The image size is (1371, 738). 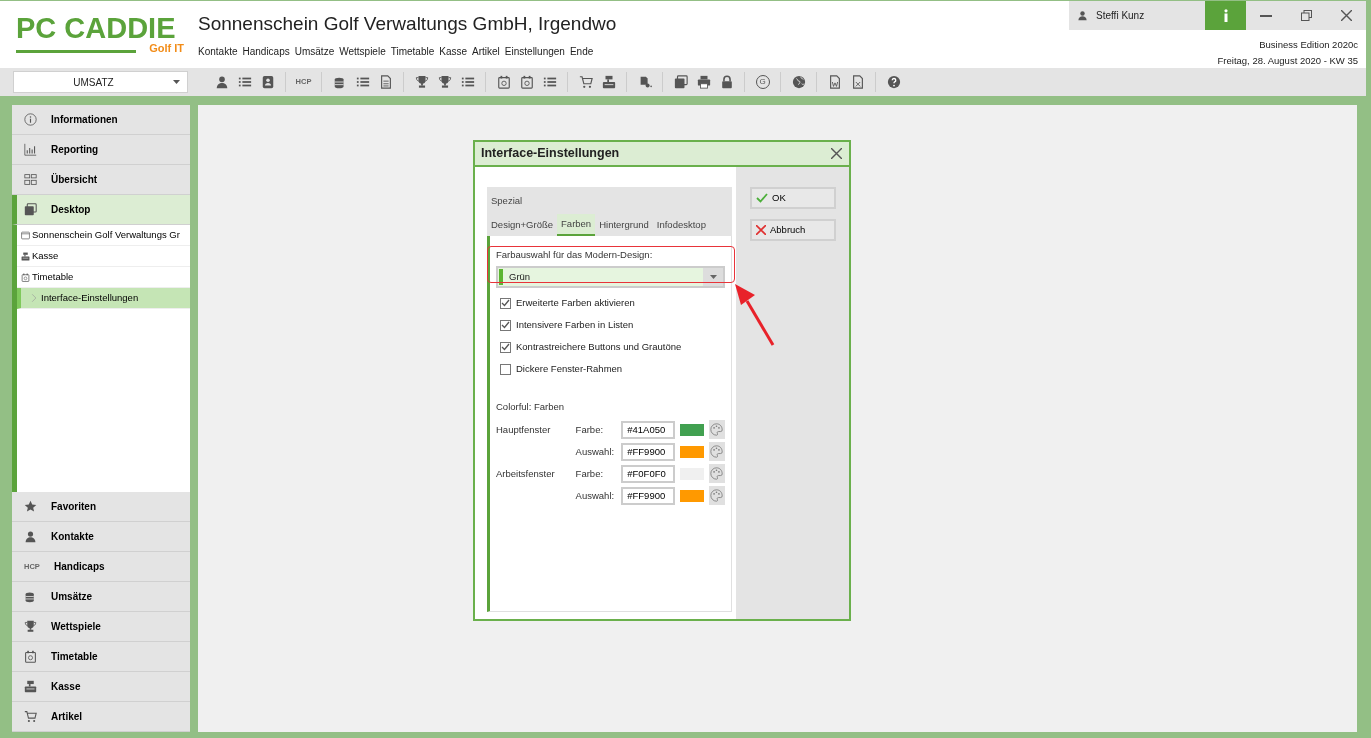 What do you see at coordinates (534, 51) in the screenshot?
I see `menu-item: Einstellungen` at bounding box center [534, 51].